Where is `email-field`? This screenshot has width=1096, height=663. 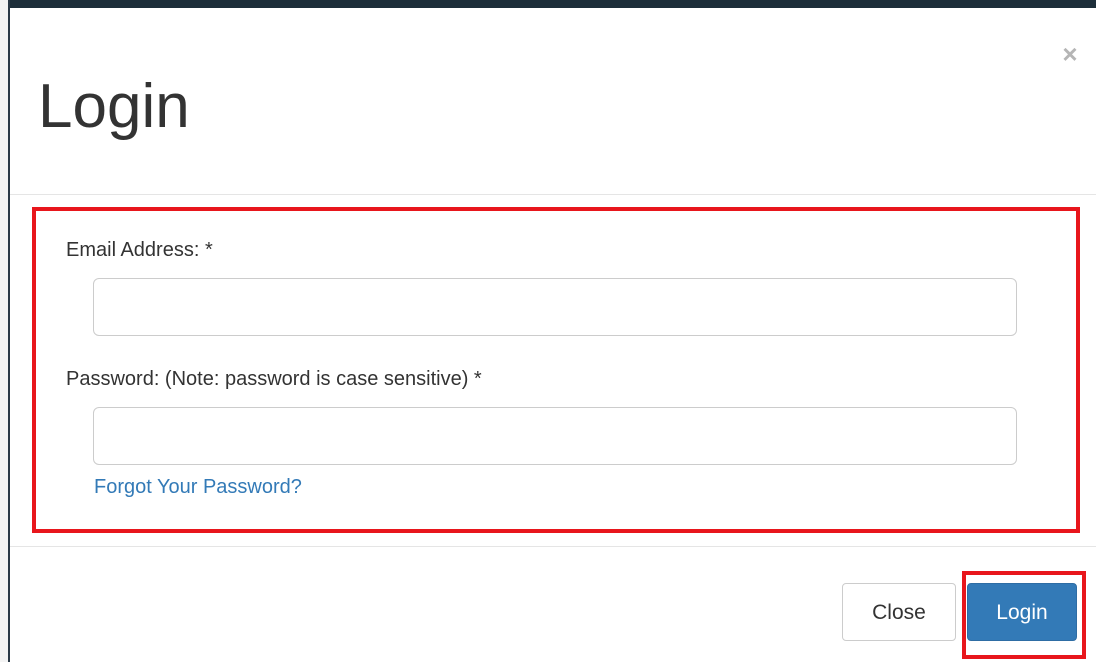 email-field is located at coordinates (555, 307).